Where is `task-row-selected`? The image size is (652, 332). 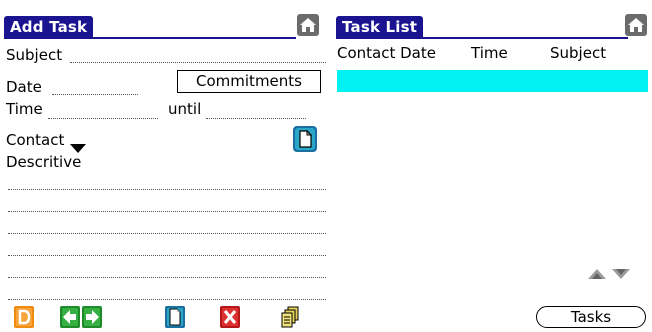 task-row-selected is located at coordinates (492, 81).